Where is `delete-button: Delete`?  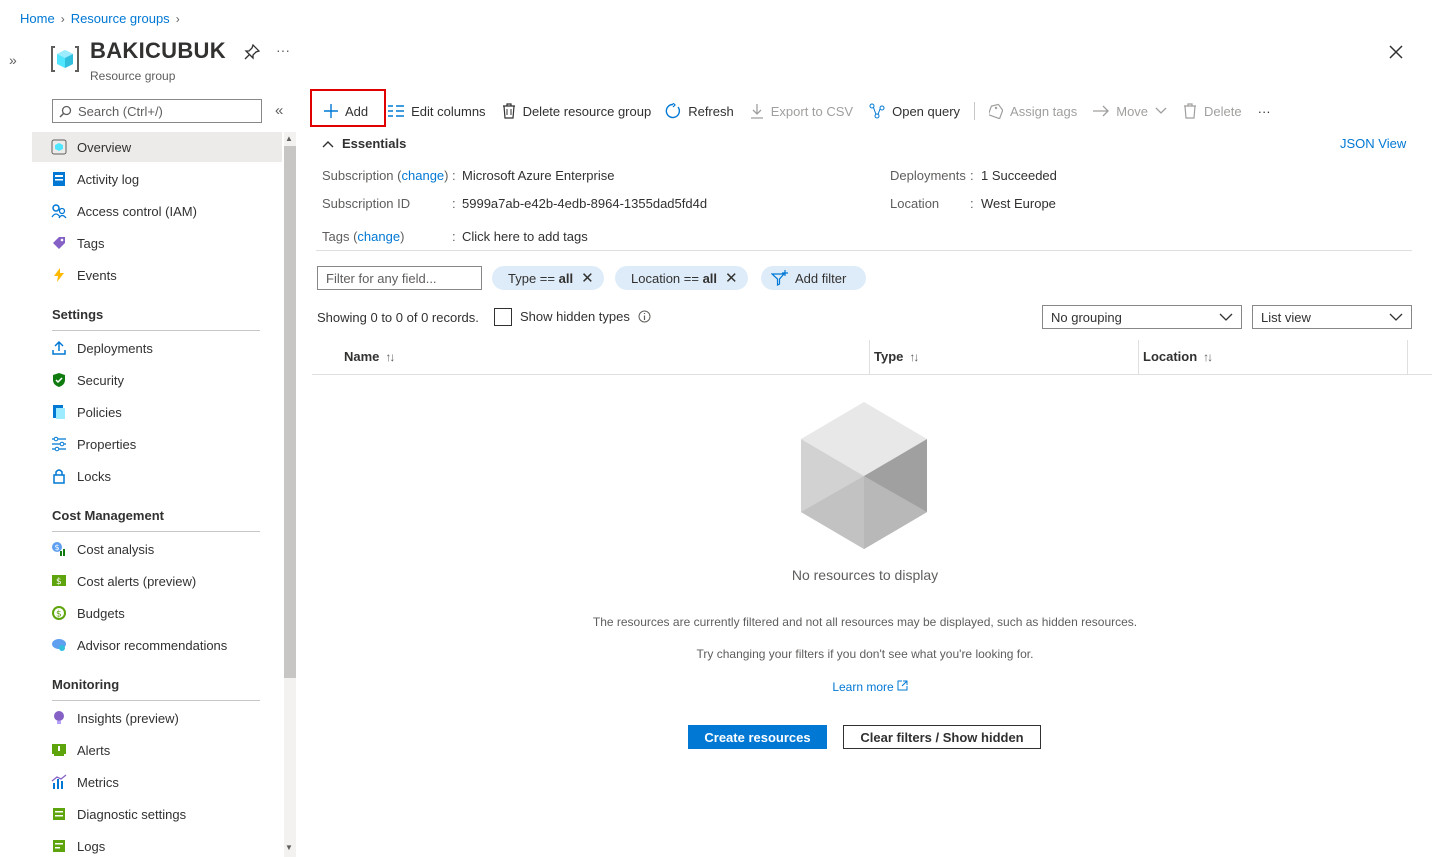
delete-button: Delete is located at coordinates (1212, 111).